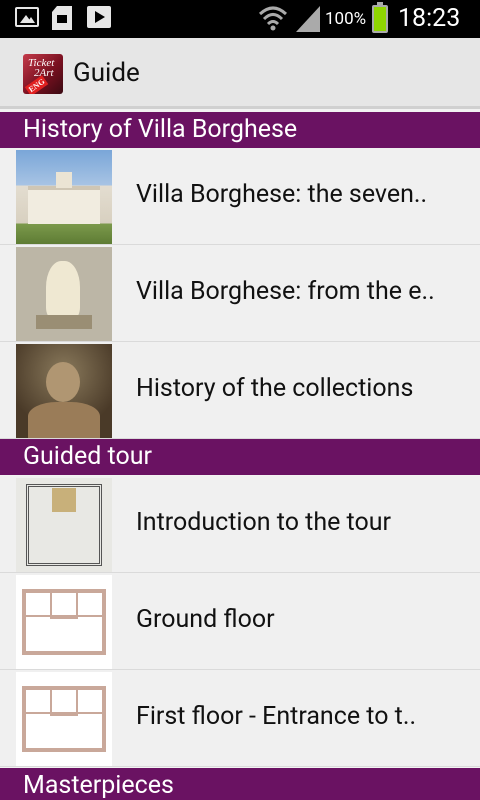 This screenshot has height=800, width=480. What do you see at coordinates (205, 619) in the screenshot?
I see `list-item-label: Ground floor` at bounding box center [205, 619].